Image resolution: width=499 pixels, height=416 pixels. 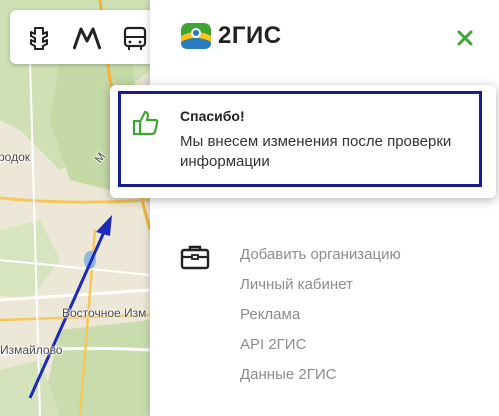 I want to click on menu-item-advertising: Реклама, so click(x=320, y=318).